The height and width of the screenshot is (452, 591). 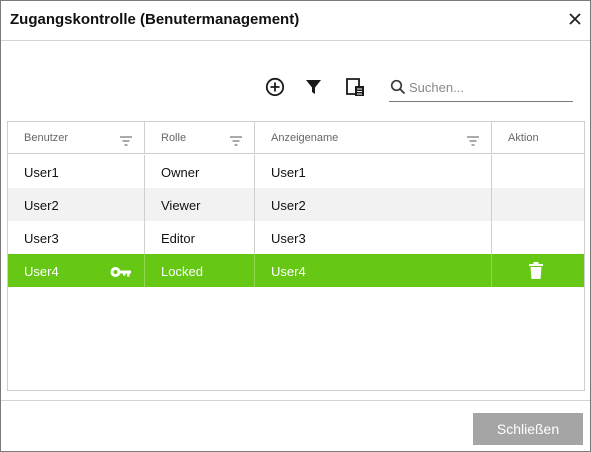 I want to click on column-header-label: Benutzer, so click(x=46, y=138).